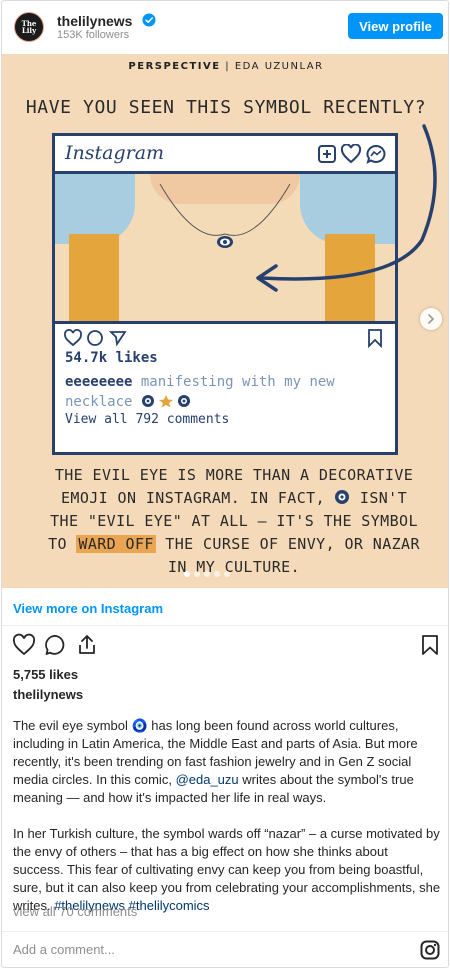 The width and height of the screenshot is (450, 968). Describe the element at coordinates (48, 694) in the screenshot. I see `caption-username: thelilynews` at that location.